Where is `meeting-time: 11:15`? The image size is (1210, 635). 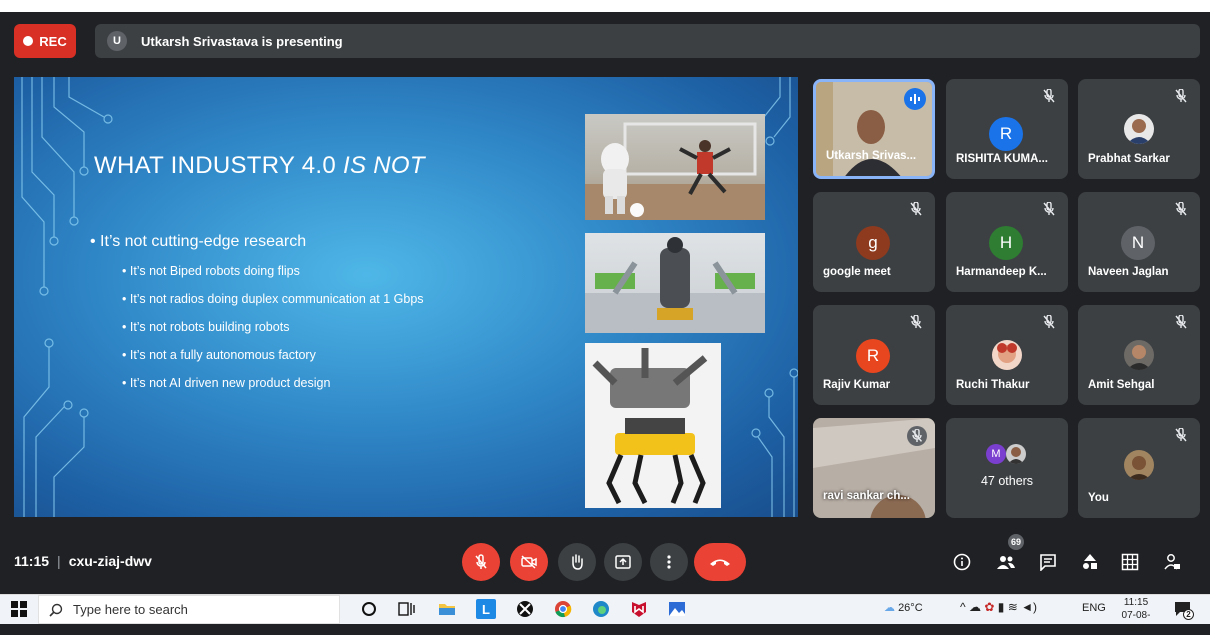
meeting-time: 11:15 is located at coordinates (32, 561).